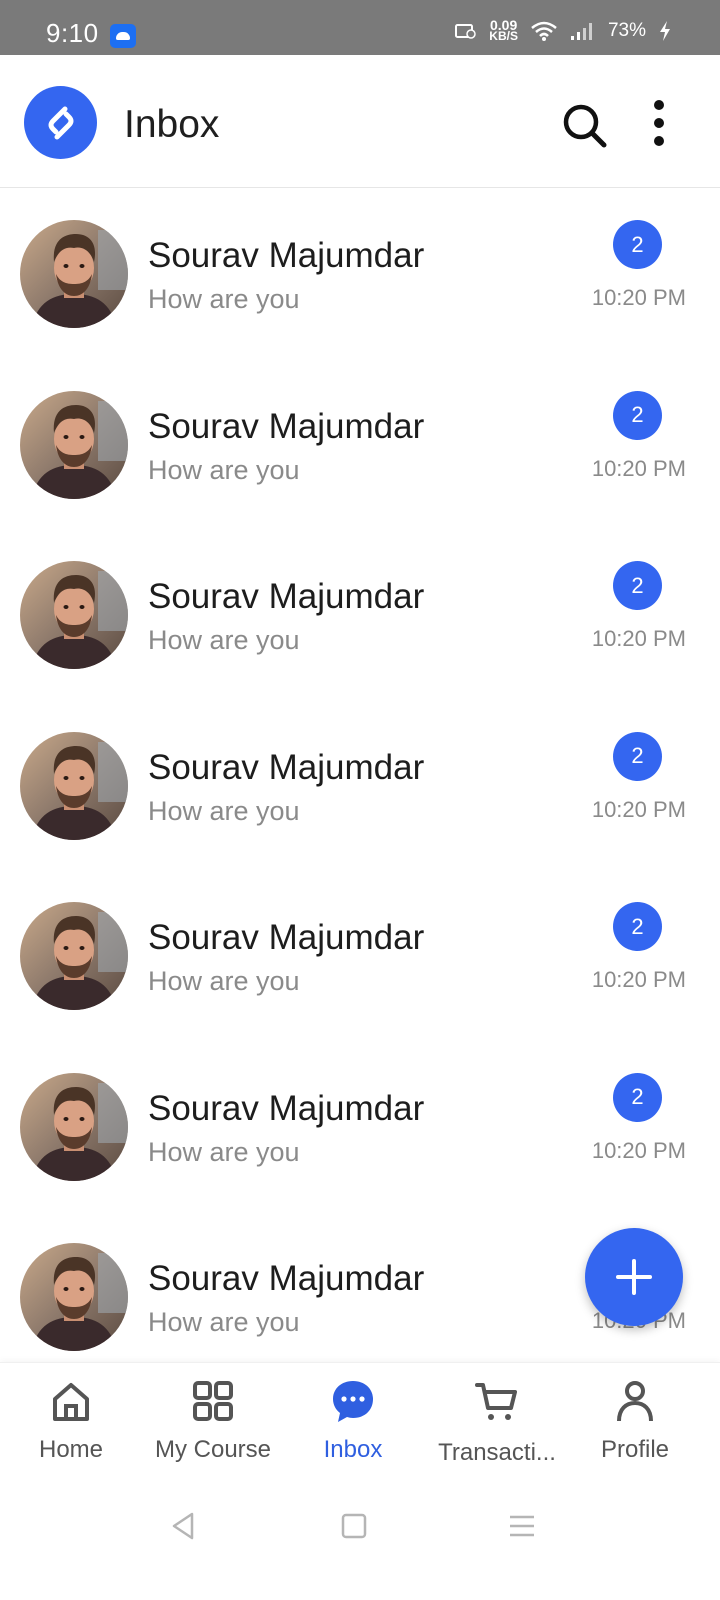 The height and width of the screenshot is (1600, 720). What do you see at coordinates (60, 122) in the screenshot?
I see `logo-icon` at bounding box center [60, 122].